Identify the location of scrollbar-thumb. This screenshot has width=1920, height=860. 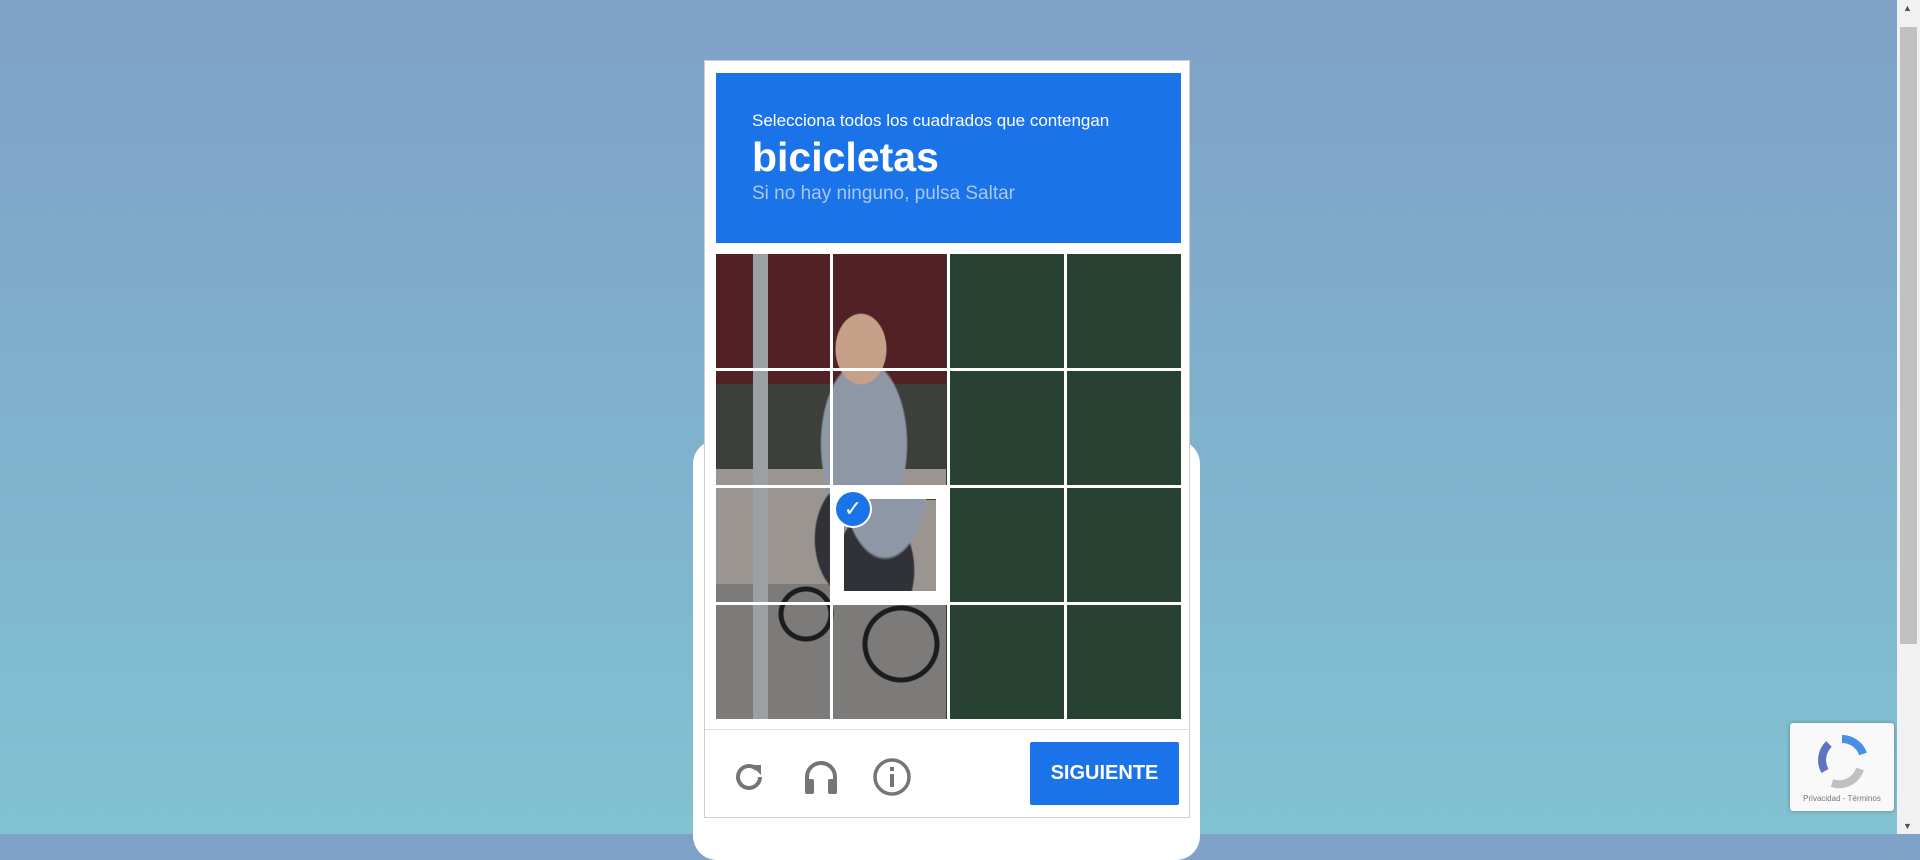
(1908, 335).